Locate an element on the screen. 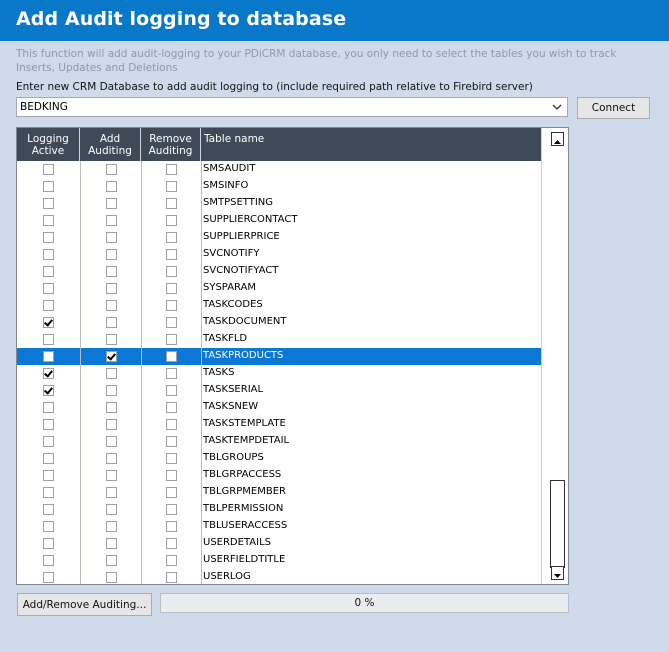 This screenshot has height=652, width=669. table-row: TASKFLD is located at coordinates (279, 339).